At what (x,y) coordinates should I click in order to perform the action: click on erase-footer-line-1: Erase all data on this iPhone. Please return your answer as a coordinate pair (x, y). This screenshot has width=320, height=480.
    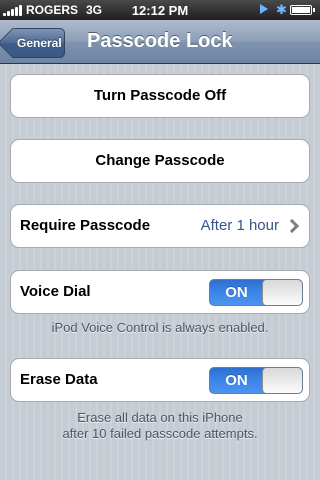
    Looking at the image, I should click on (160, 417).